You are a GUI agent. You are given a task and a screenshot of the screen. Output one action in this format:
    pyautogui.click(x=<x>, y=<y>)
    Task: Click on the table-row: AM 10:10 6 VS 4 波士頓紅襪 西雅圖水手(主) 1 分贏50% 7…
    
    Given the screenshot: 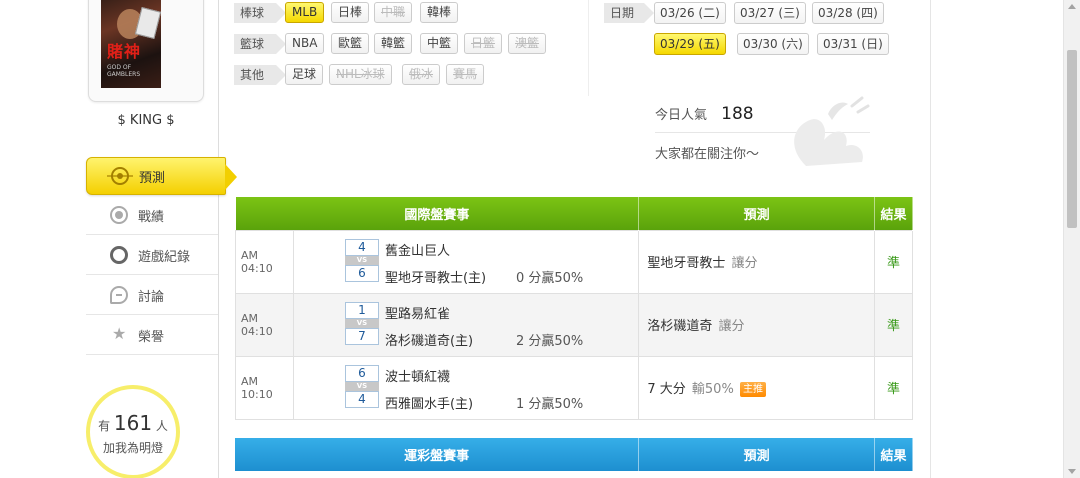 What is the action you would take?
    pyautogui.click(x=574, y=387)
    